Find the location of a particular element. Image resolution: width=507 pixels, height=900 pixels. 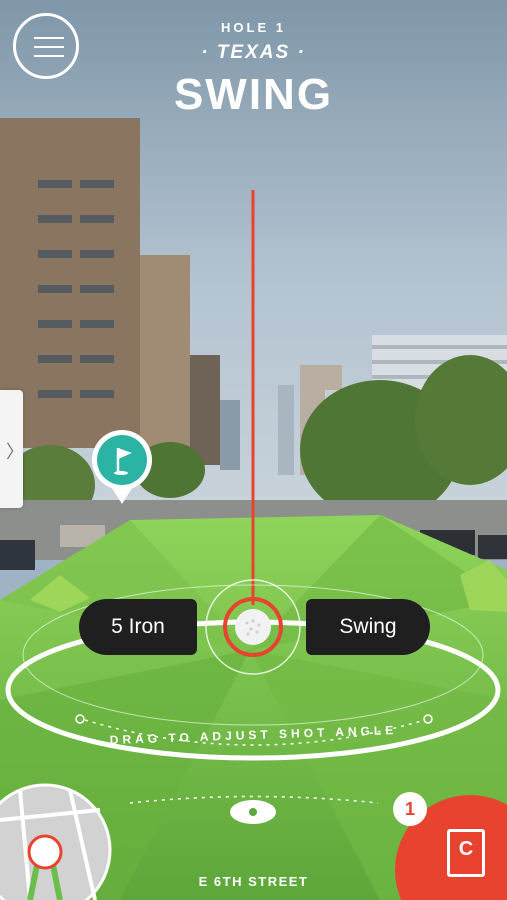

club-select-button: 5 Iron is located at coordinates (138, 627).